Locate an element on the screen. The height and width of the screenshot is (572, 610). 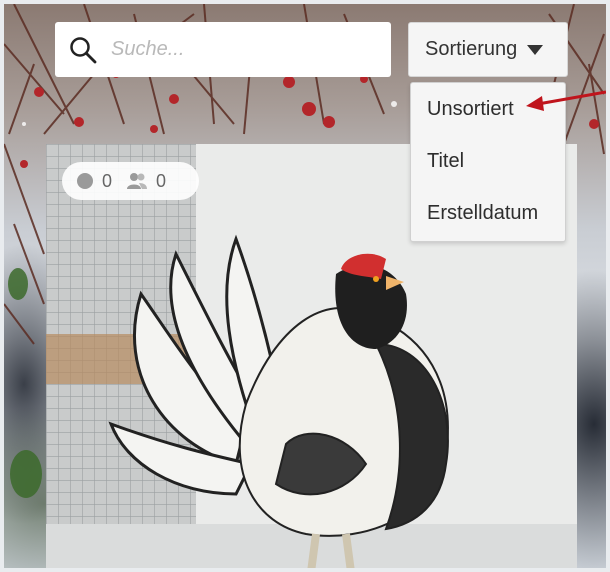
annotation-arrow-icon is located at coordinates (566, 100).